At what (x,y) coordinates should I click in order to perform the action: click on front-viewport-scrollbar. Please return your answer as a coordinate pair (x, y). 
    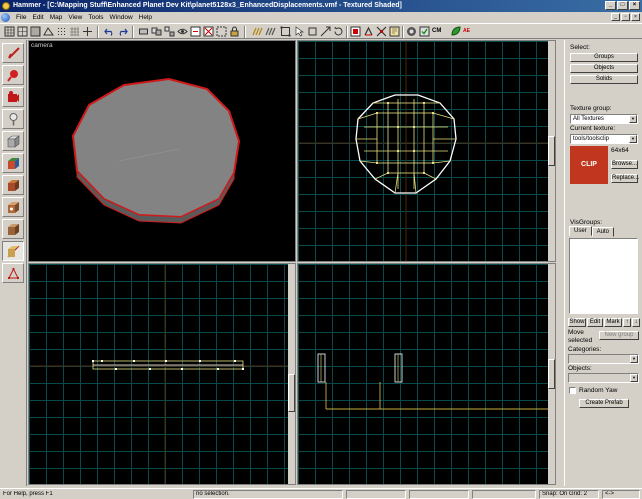
    Looking at the image, I should click on (291, 374).